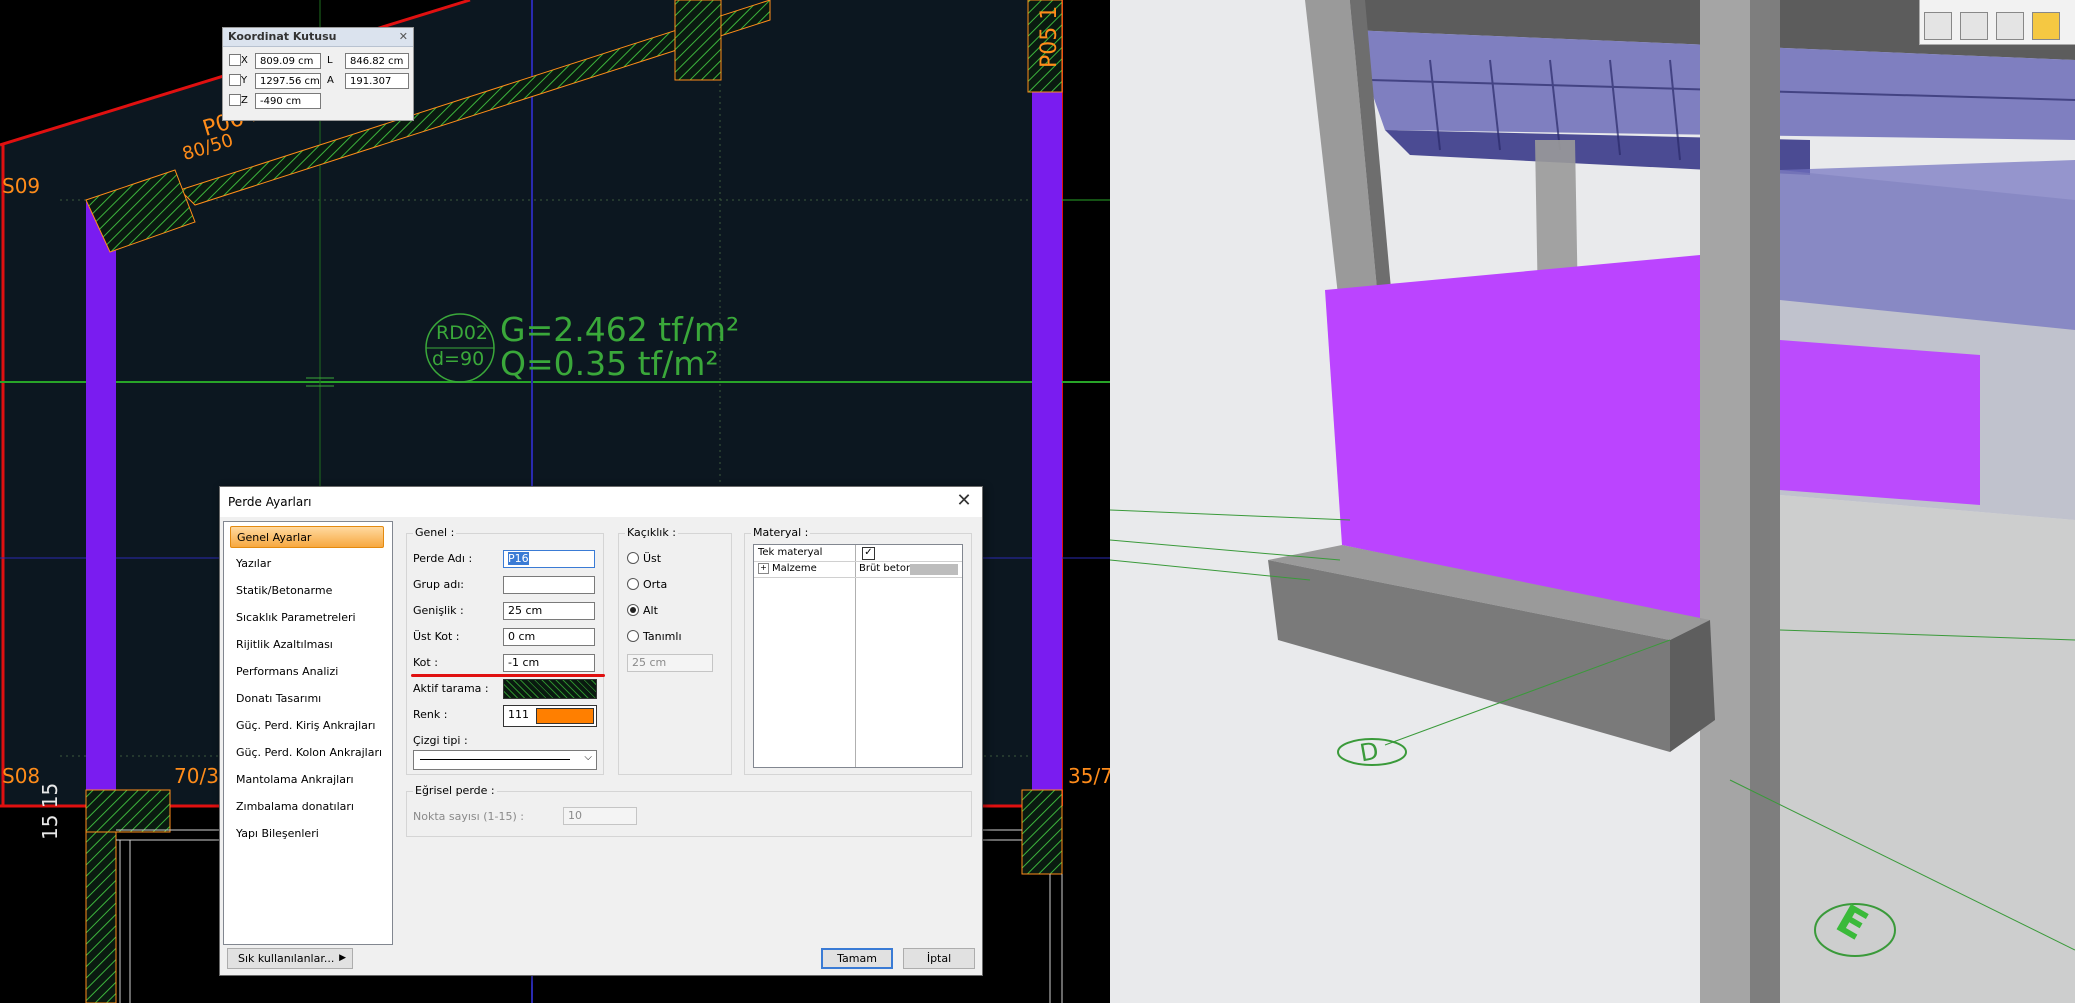  Describe the element at coordinates (438, 584) in the screenshot. I see `grup-adi-label: Grup adı:` at that location.